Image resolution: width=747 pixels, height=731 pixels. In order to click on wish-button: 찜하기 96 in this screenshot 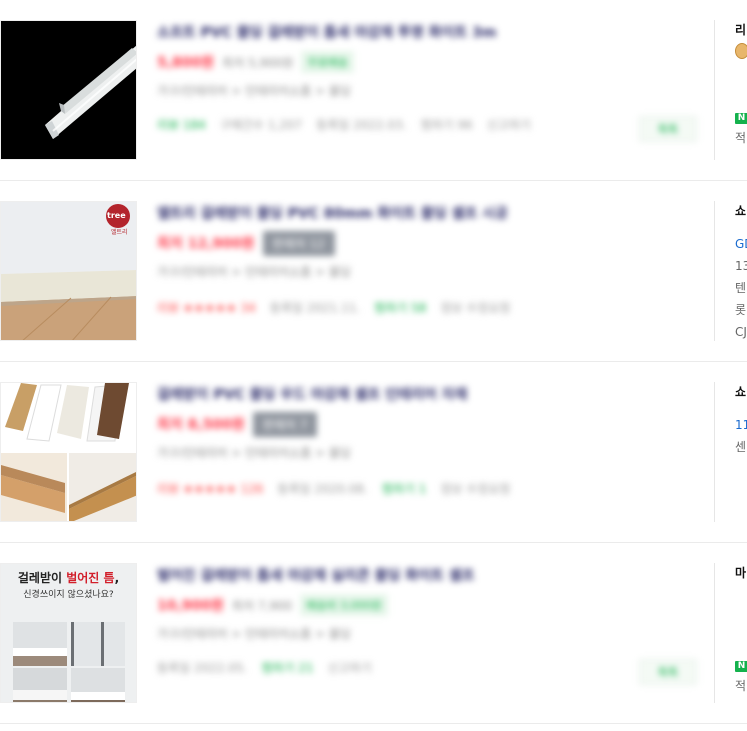, I will do `click(447, 124)`.